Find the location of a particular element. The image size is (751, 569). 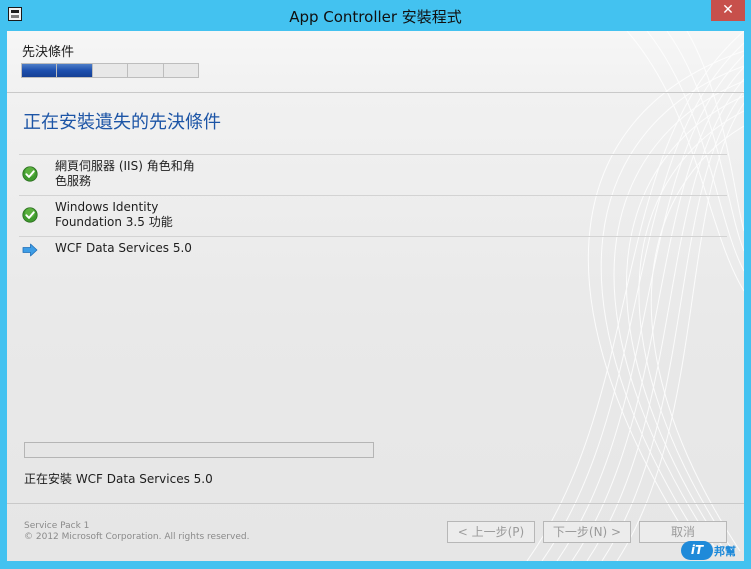

close-button: ✕ is located at coordinates (728, 10).